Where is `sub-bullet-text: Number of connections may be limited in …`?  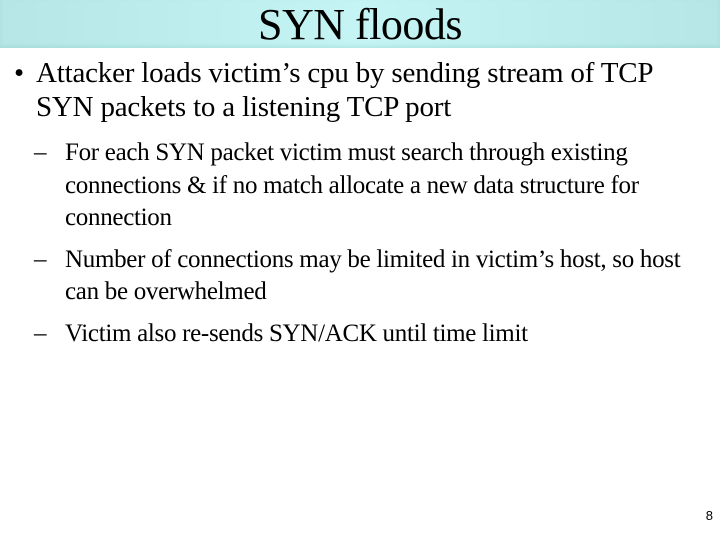 sub-bullet-text: Number of connections may be limited in … is located at coordinates (373, 275).